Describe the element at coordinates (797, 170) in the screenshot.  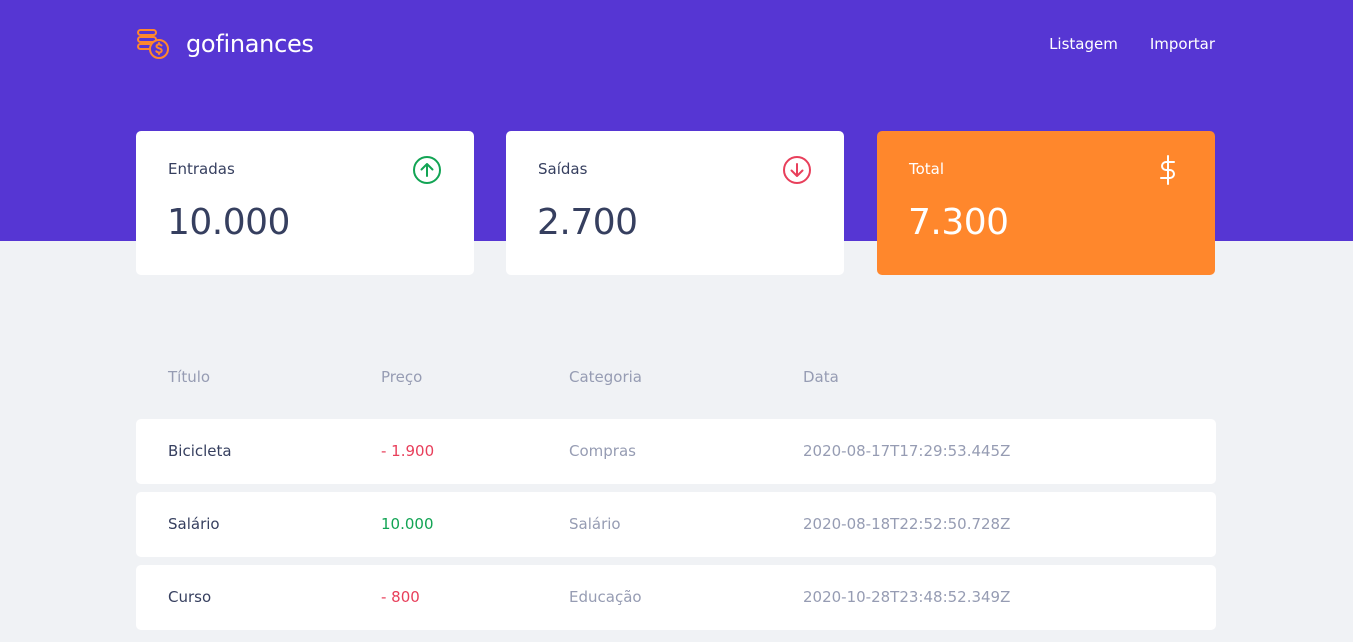
I see `arrow-down-circle-icon` at that location.